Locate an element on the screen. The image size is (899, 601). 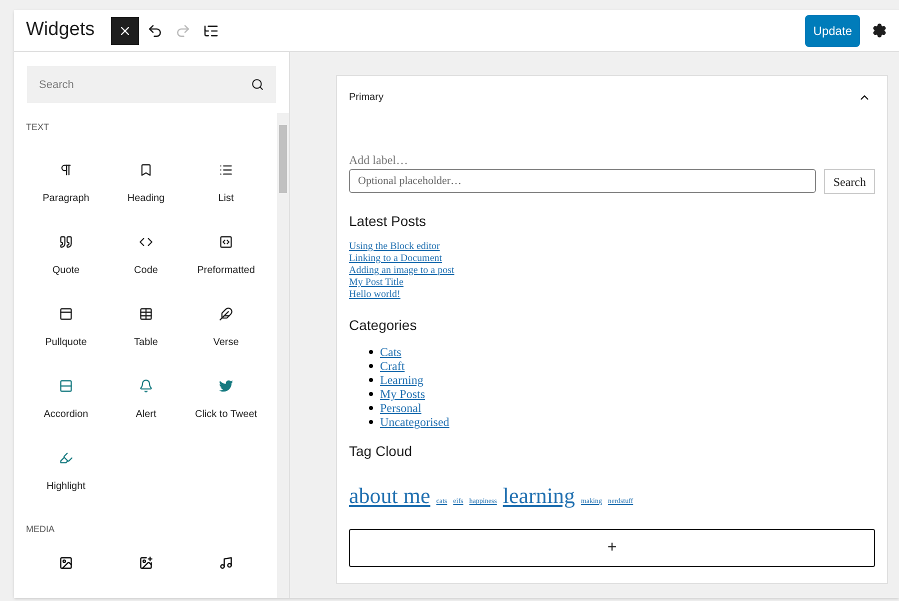
category-heading: MEDIA is located at coordinates (41, 529).